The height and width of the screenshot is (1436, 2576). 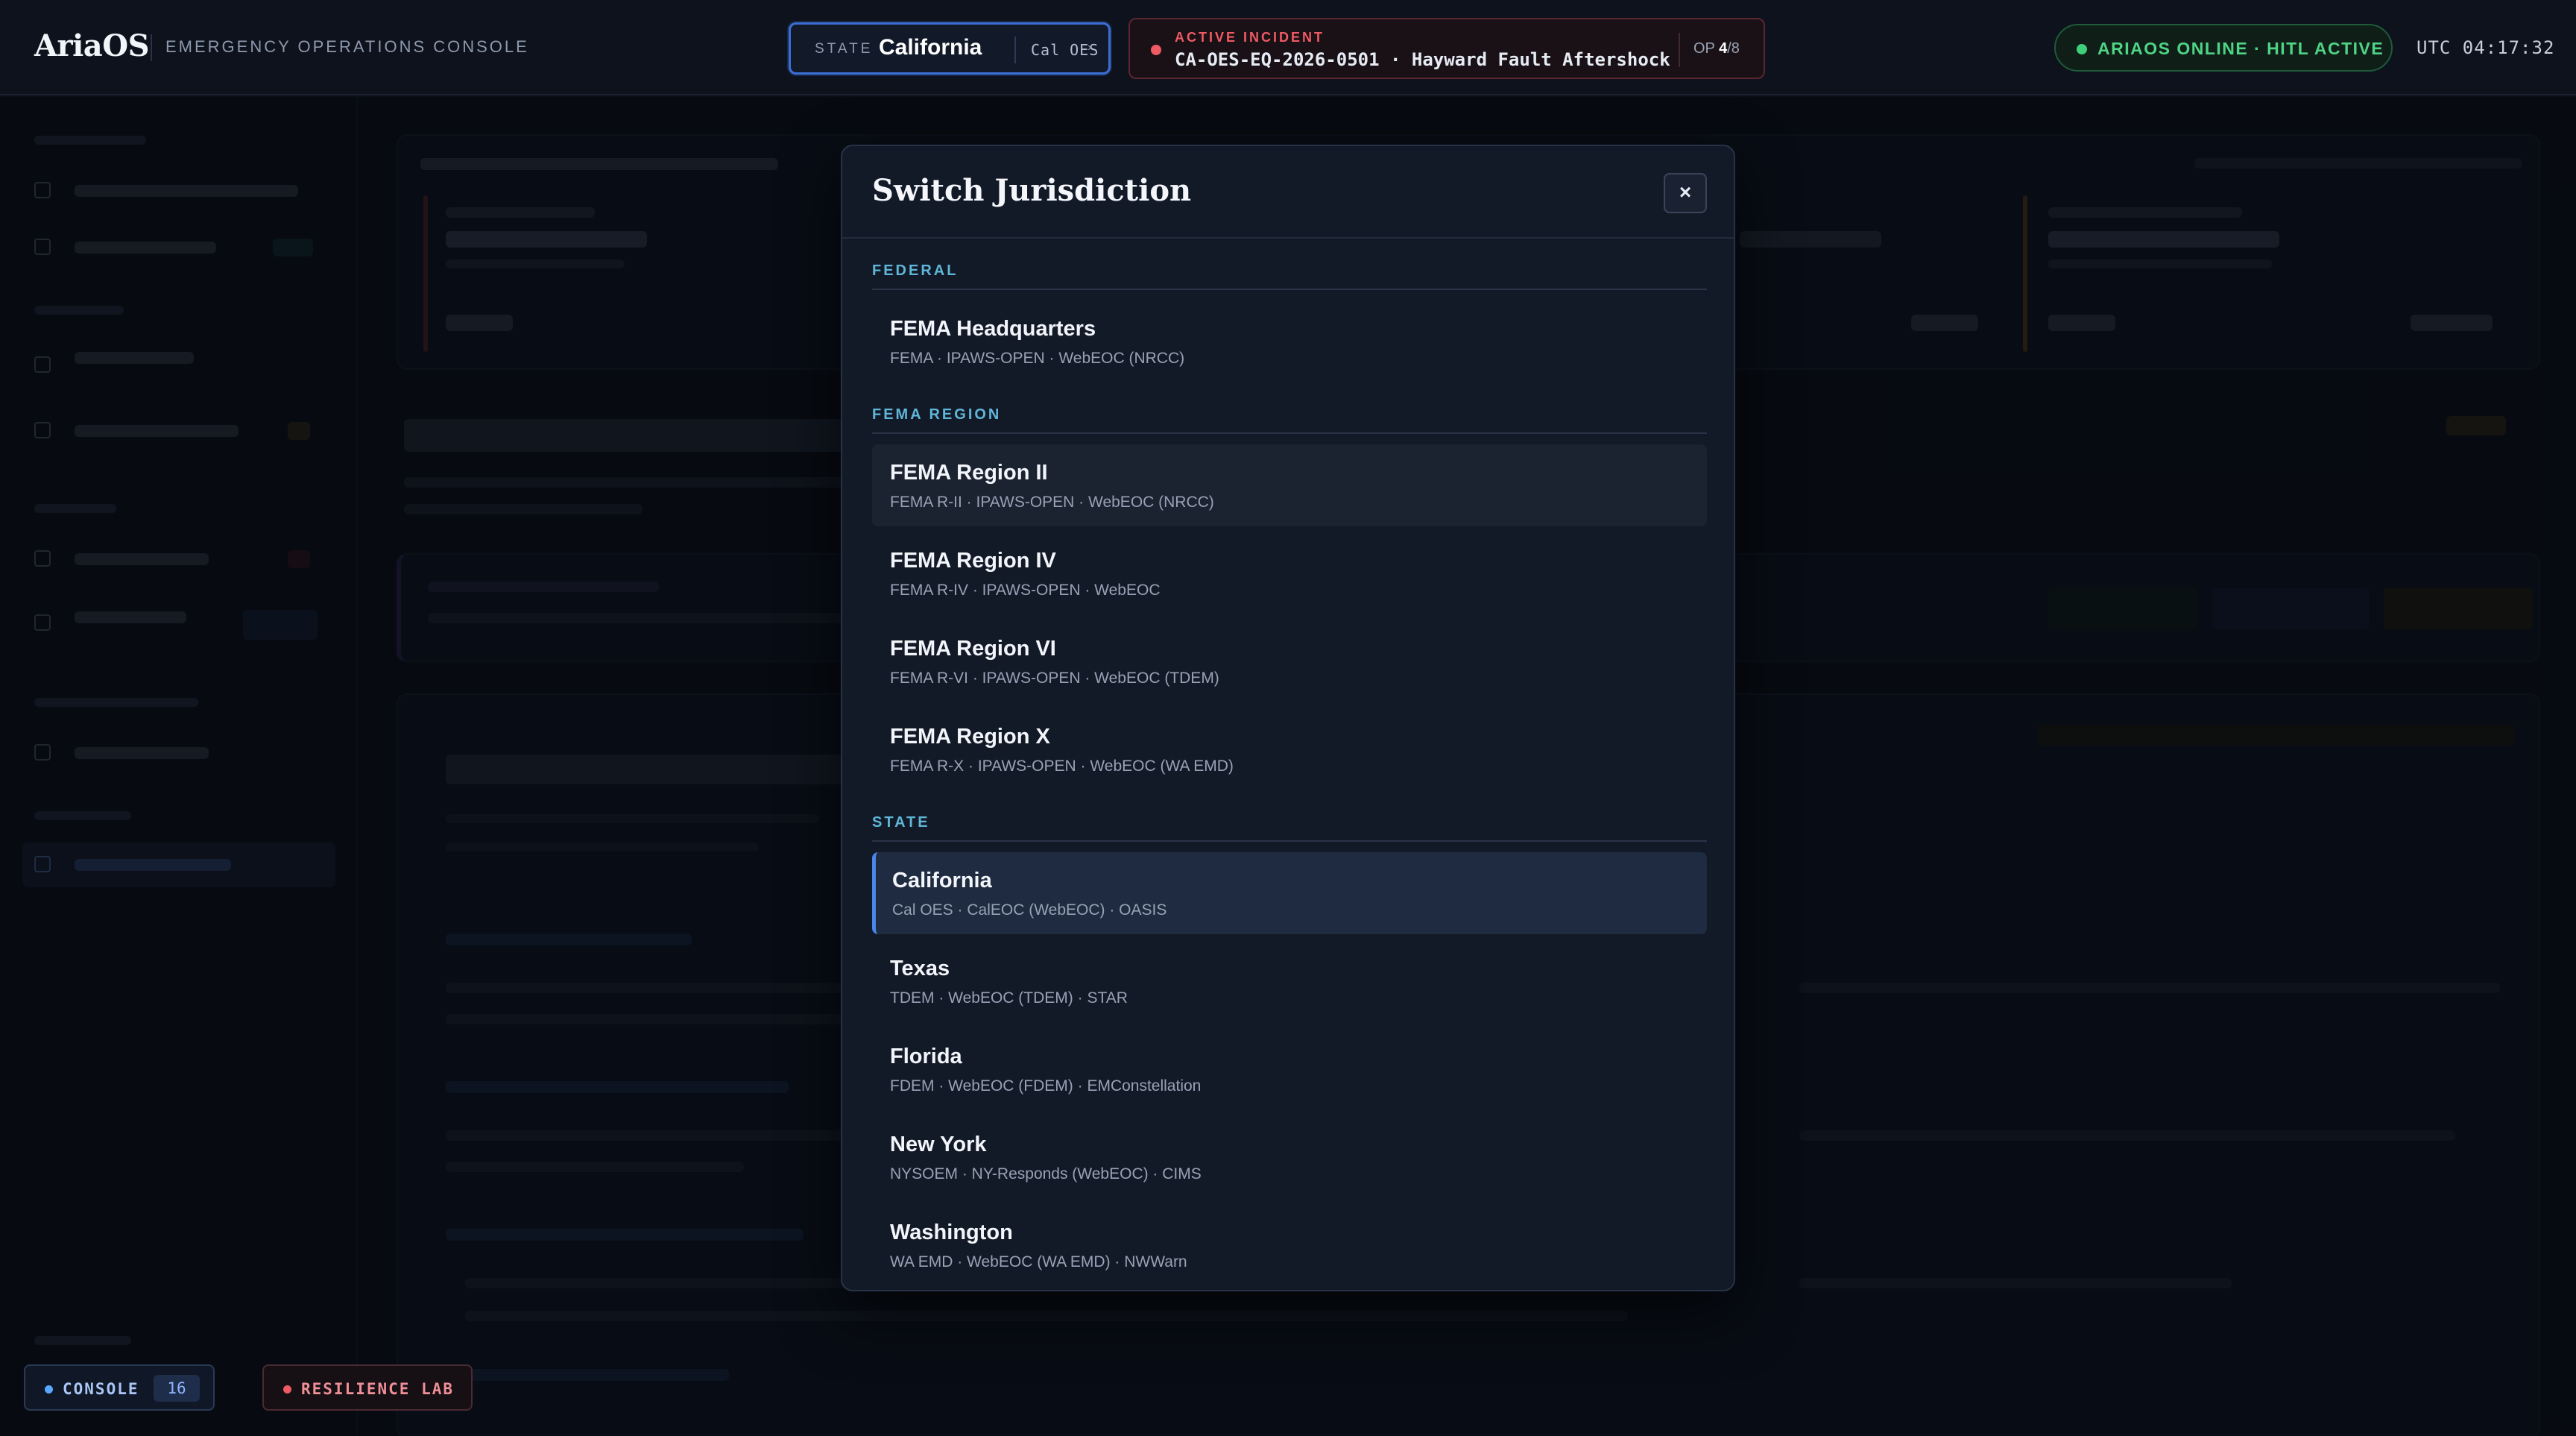 I want to click on state-label: STATE, so click(x=844, y=49).